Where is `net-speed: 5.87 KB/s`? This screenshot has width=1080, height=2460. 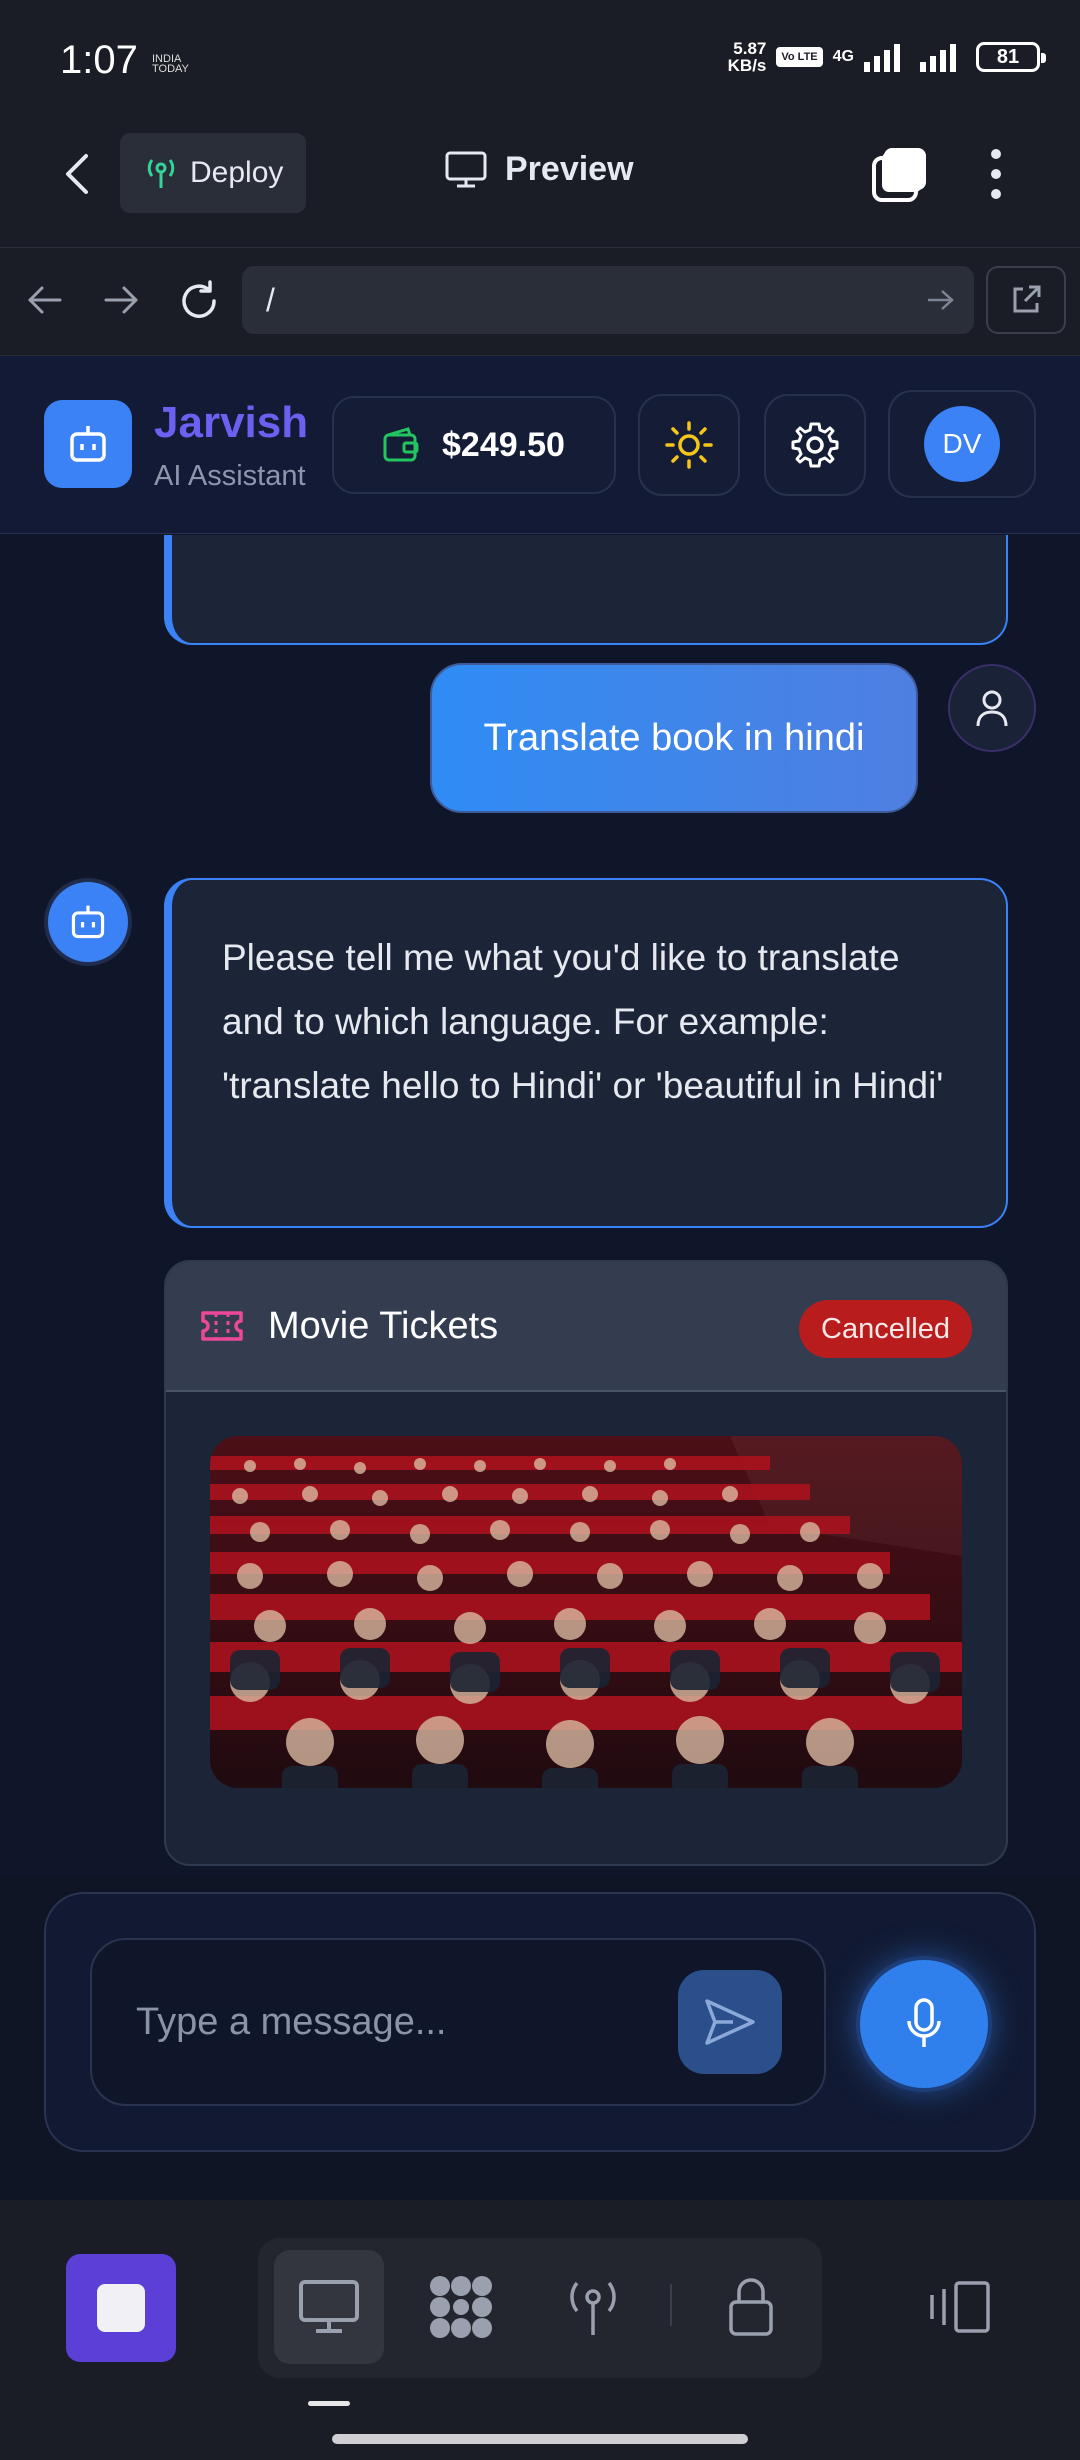 net-speed: 5.87 KB/s is located at coordinates (747, 57).